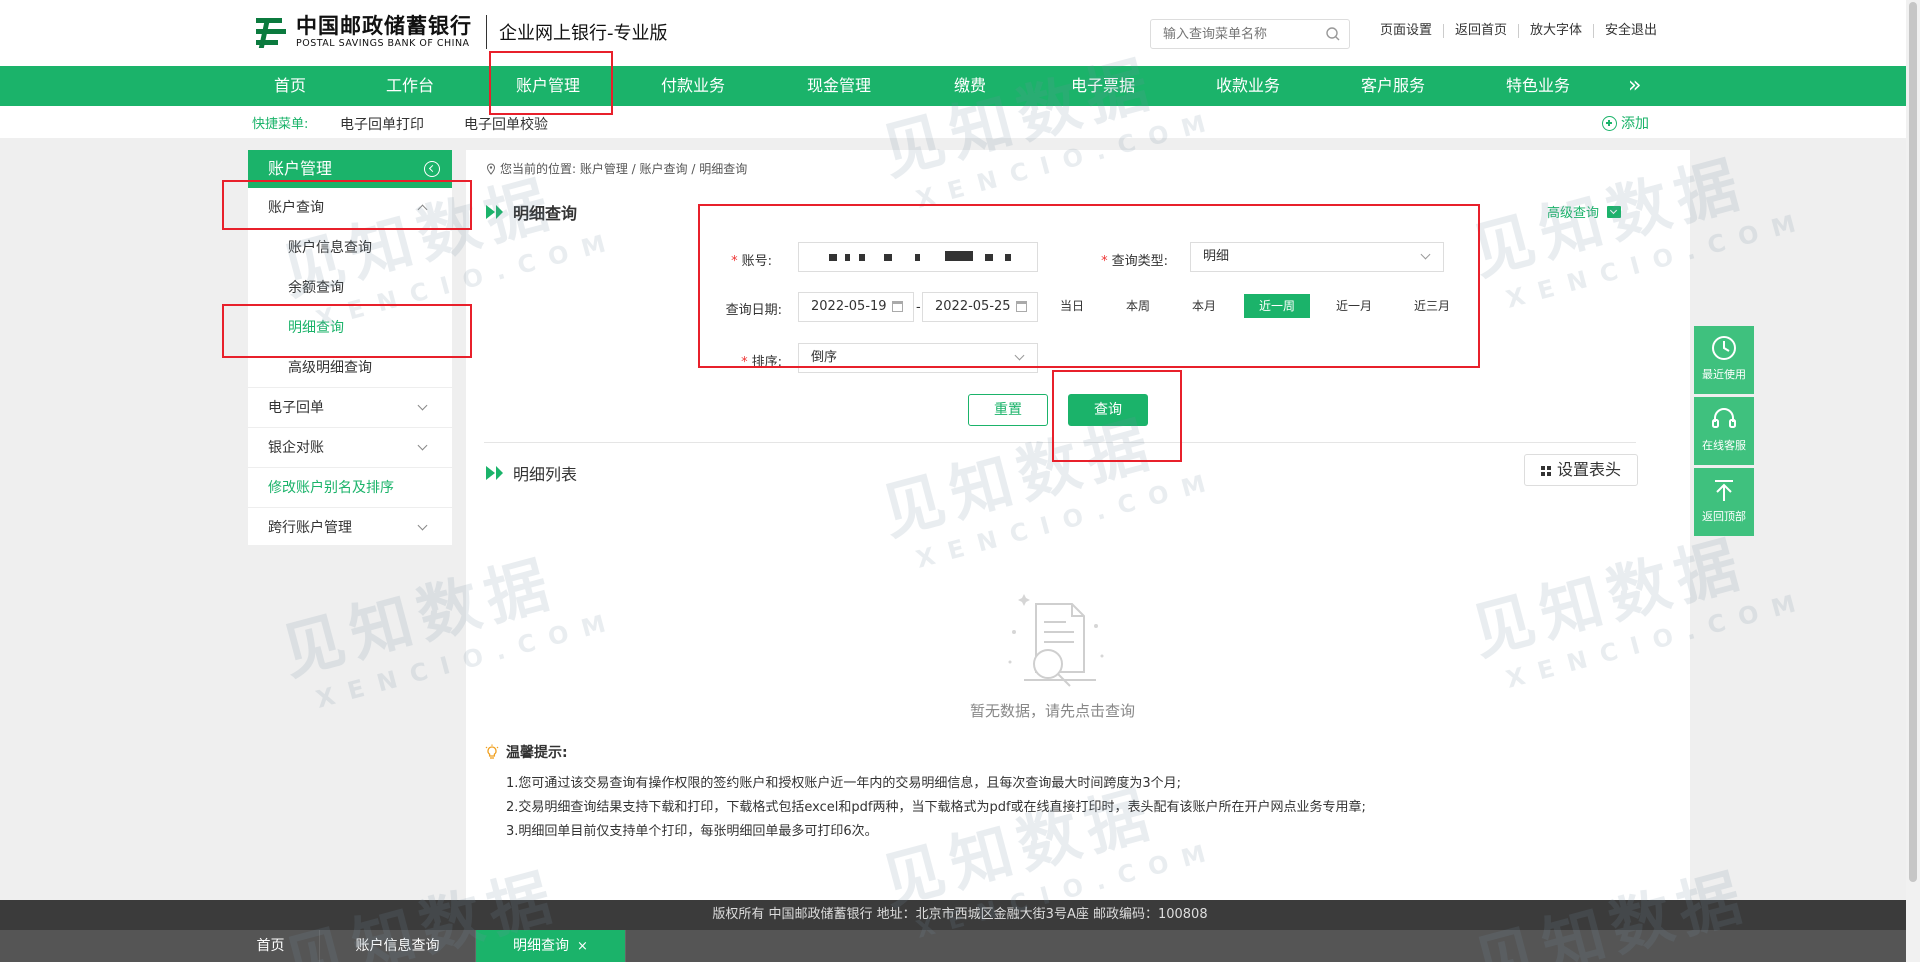 The height and width of the screenshot is (962, 1920). I want to click on sidebar-sub-detail-query: 明细查询, so click(350, 328).